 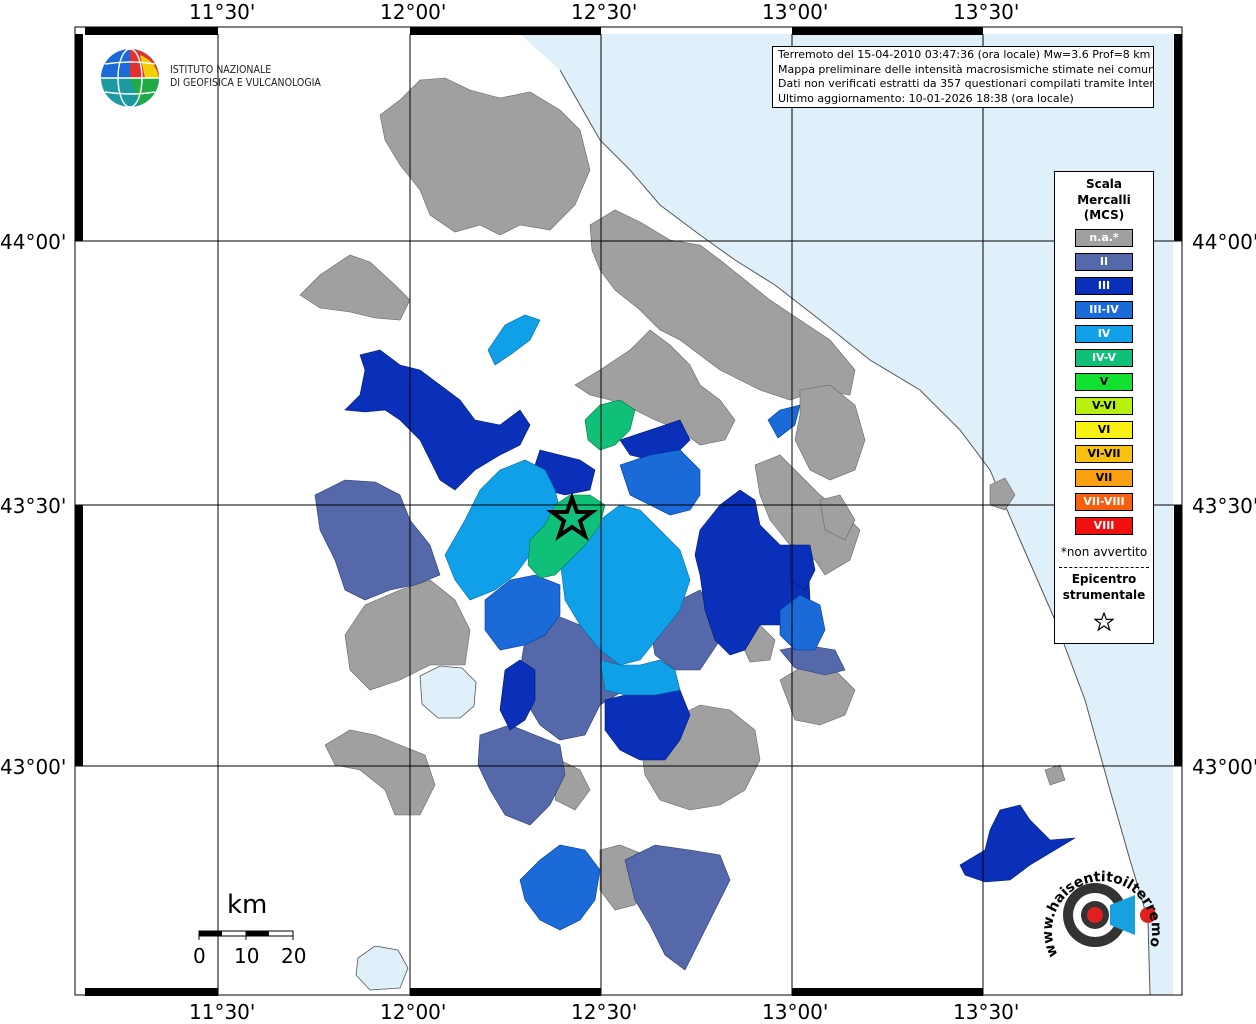 I want to click on lon-label-top-3: 12°30', so click(x=604, y=12).